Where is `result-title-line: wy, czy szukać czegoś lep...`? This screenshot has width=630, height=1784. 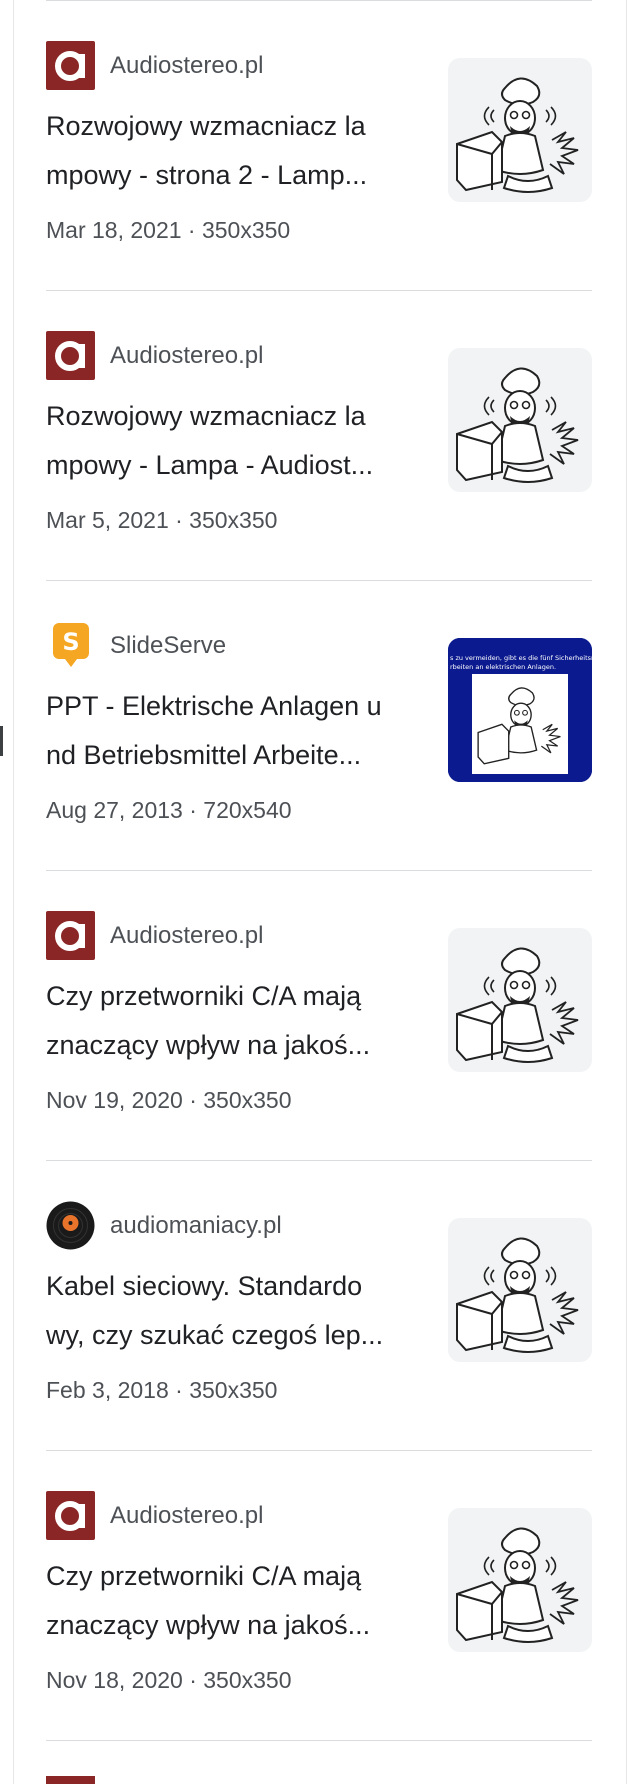
result-title-line: wy, czy szukać czegoś lep... is located at coordinates (215, 1335).